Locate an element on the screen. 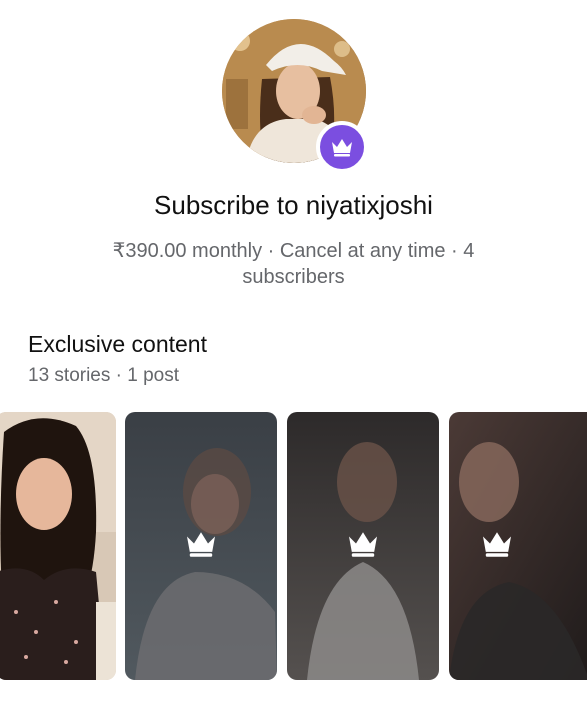  content-card-preview is located at coordinates (58, 546).